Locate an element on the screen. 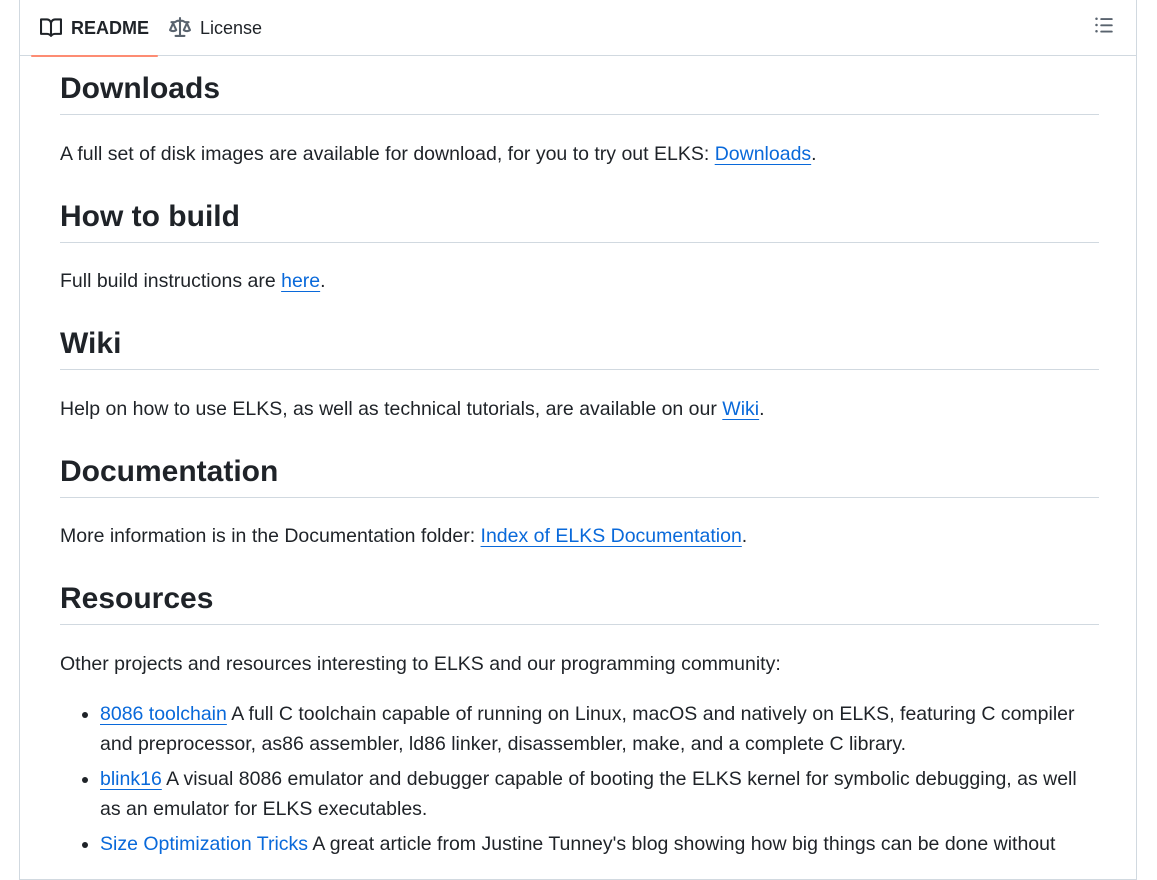 The width and height of the screenshot is (1157, 880). heading-how-to-build: How to build is located at coordinates (579, 220).